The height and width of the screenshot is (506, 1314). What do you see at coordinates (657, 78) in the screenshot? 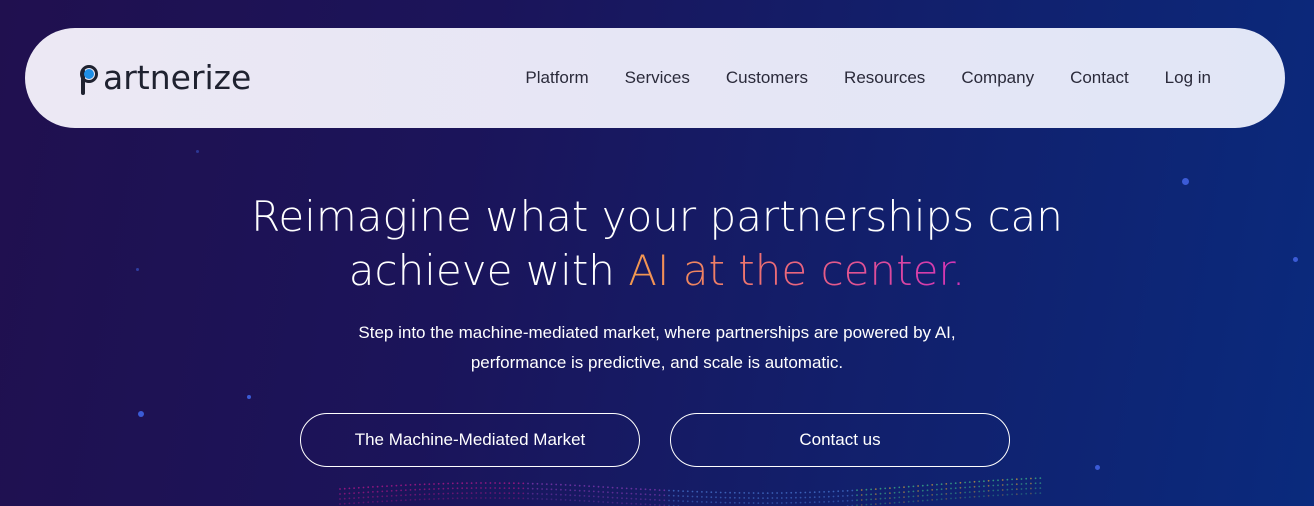
I see `nav-item-services: Services` at bounding box center [657, 78].